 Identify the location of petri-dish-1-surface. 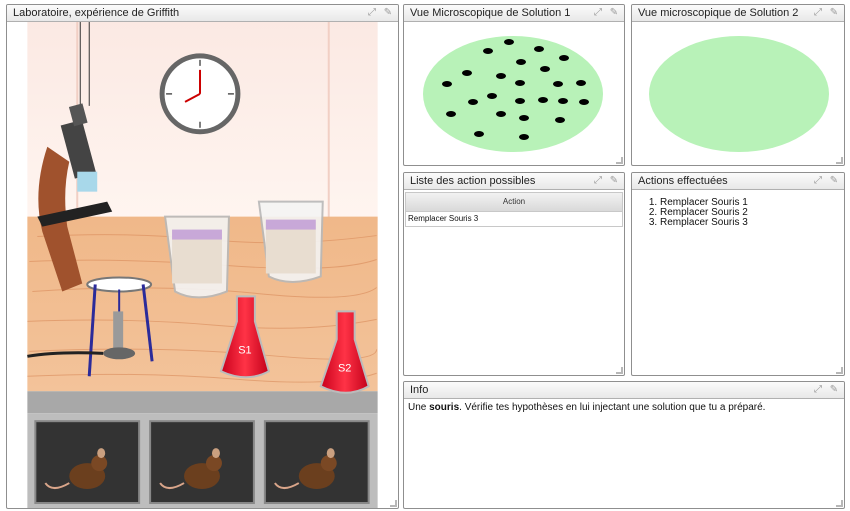
(513, 94).